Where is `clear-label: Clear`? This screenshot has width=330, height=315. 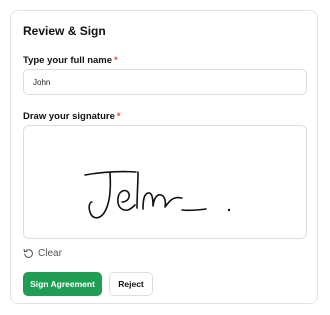
clear-label: Clear is located at coordinates (50, 253).